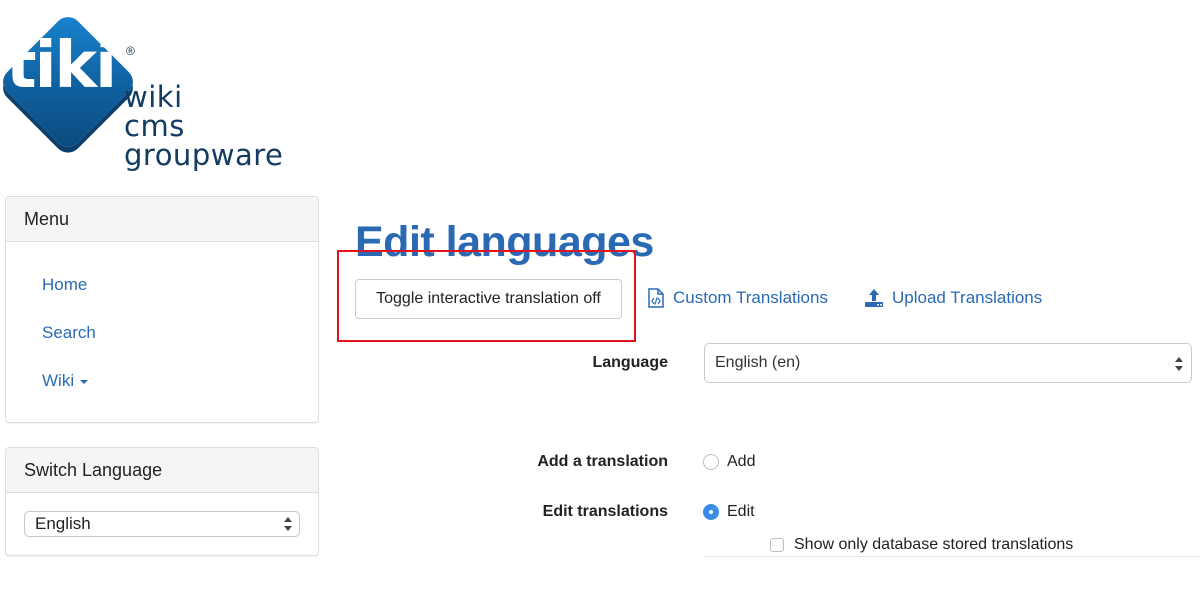 This screenshot has height=615, width=1200. What do you see at coordinates (967, 297) in the screenshot?
I see `upload-translations-label: Upload Translations` at bounding box center [967, 297].